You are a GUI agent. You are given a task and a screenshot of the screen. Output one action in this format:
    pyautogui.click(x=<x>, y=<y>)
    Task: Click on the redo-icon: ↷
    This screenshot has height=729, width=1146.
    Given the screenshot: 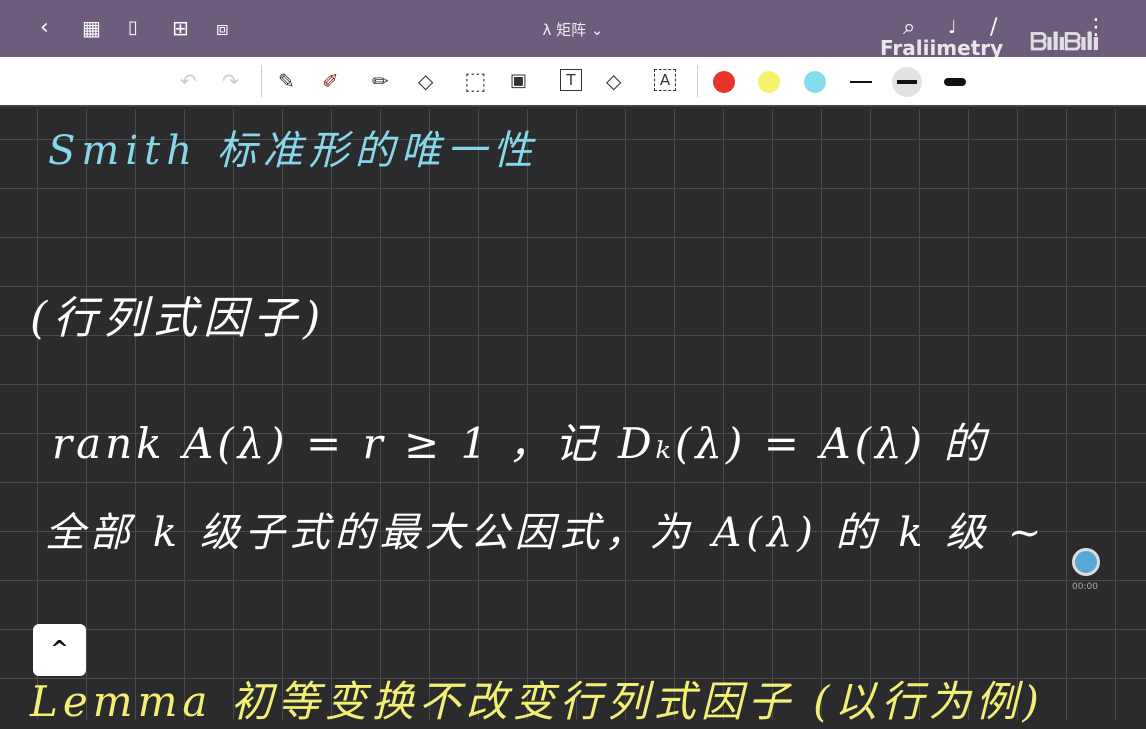 What is the action you would take?
    pyautogui.click(x=230, y=81)
    